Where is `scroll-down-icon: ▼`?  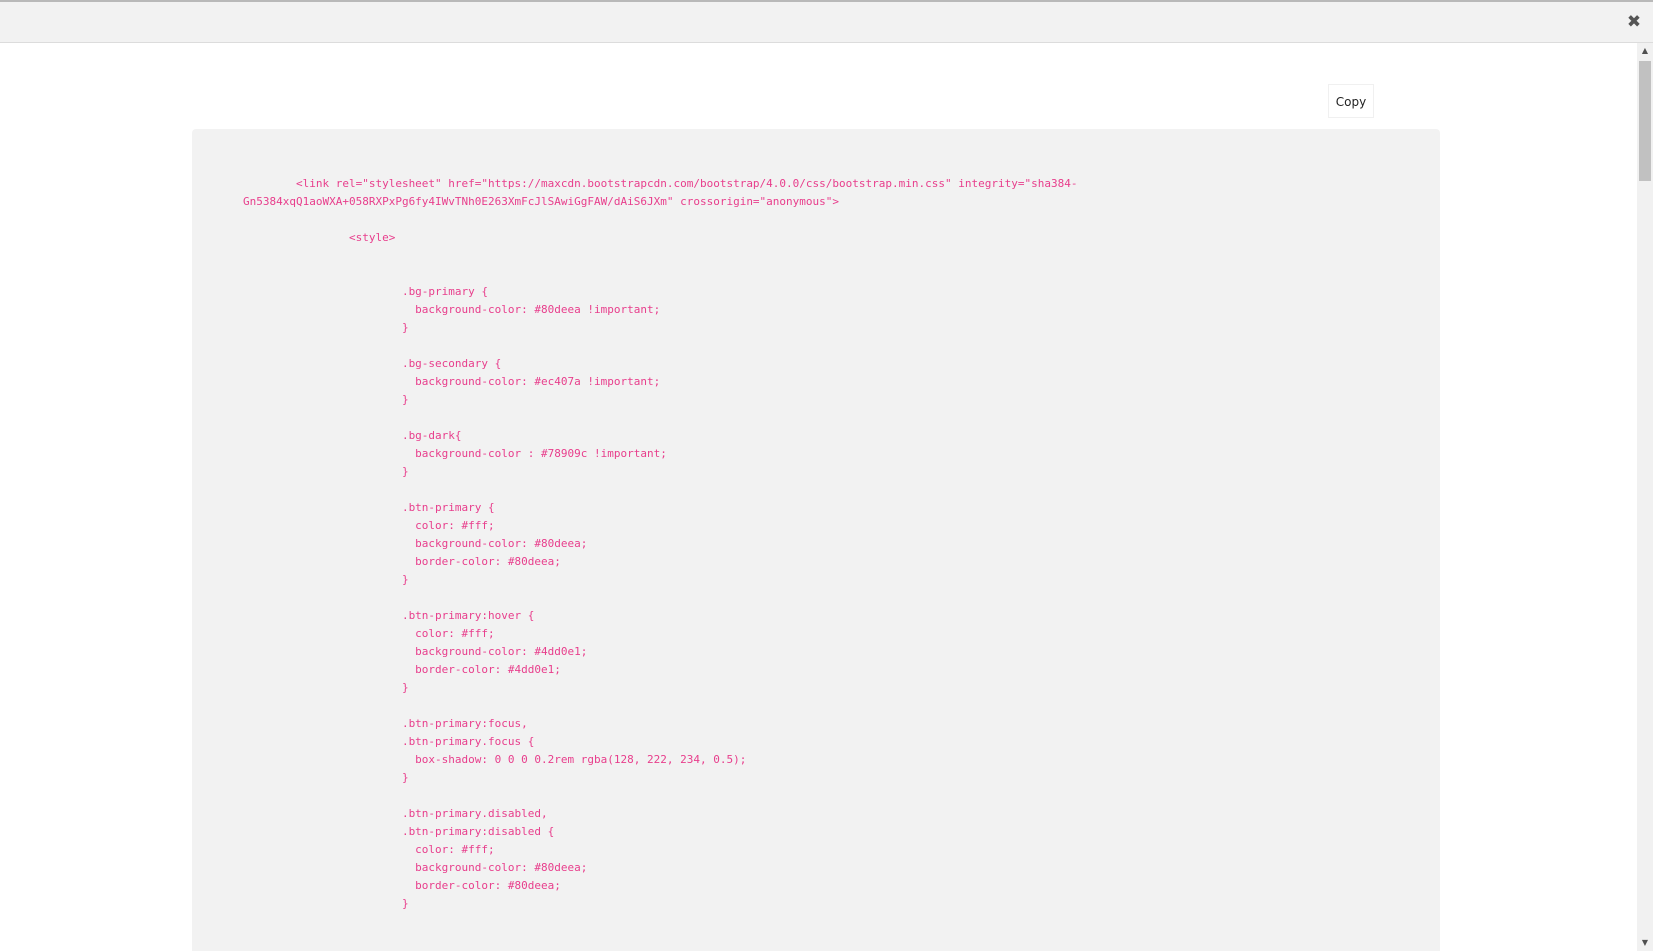 scroll-down-icon: ▼ is located at coordinates (1645, 943).